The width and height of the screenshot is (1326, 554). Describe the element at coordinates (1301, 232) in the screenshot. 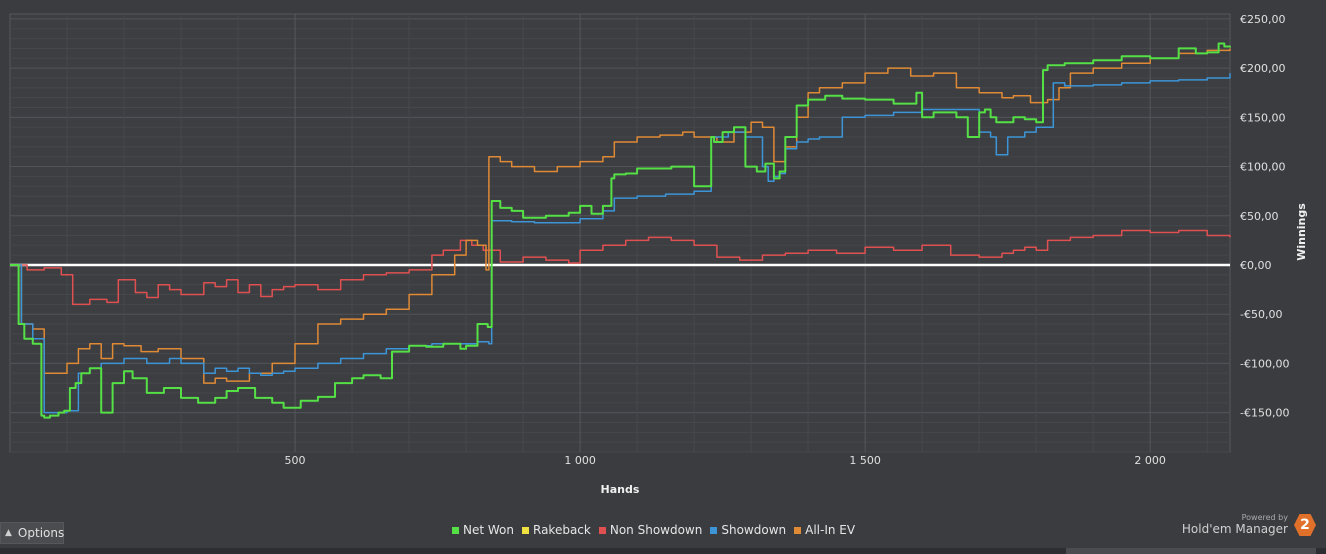

I see `y-axis-label: Winnings` at that location.